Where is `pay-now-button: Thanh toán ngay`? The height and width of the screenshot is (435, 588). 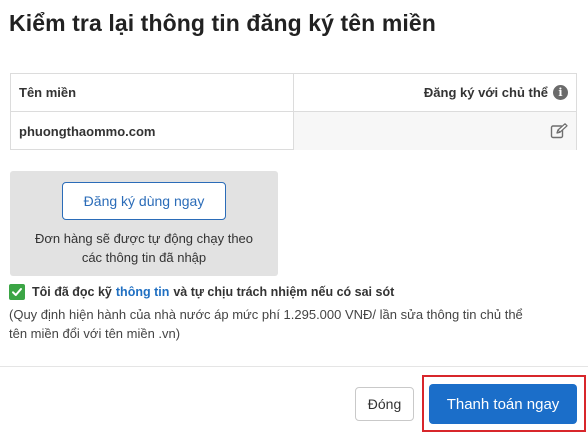
pay-now-button: Thanh toán ngay is located at coordinates (503, 404).